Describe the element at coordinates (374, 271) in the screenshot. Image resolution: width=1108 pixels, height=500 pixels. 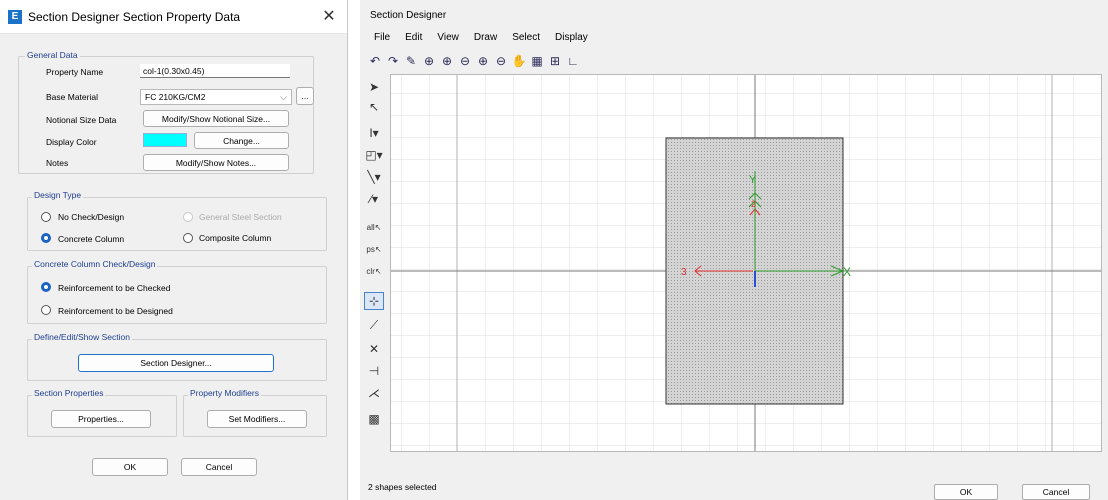
I see `clear-selection-icon: clr↖` at that location.